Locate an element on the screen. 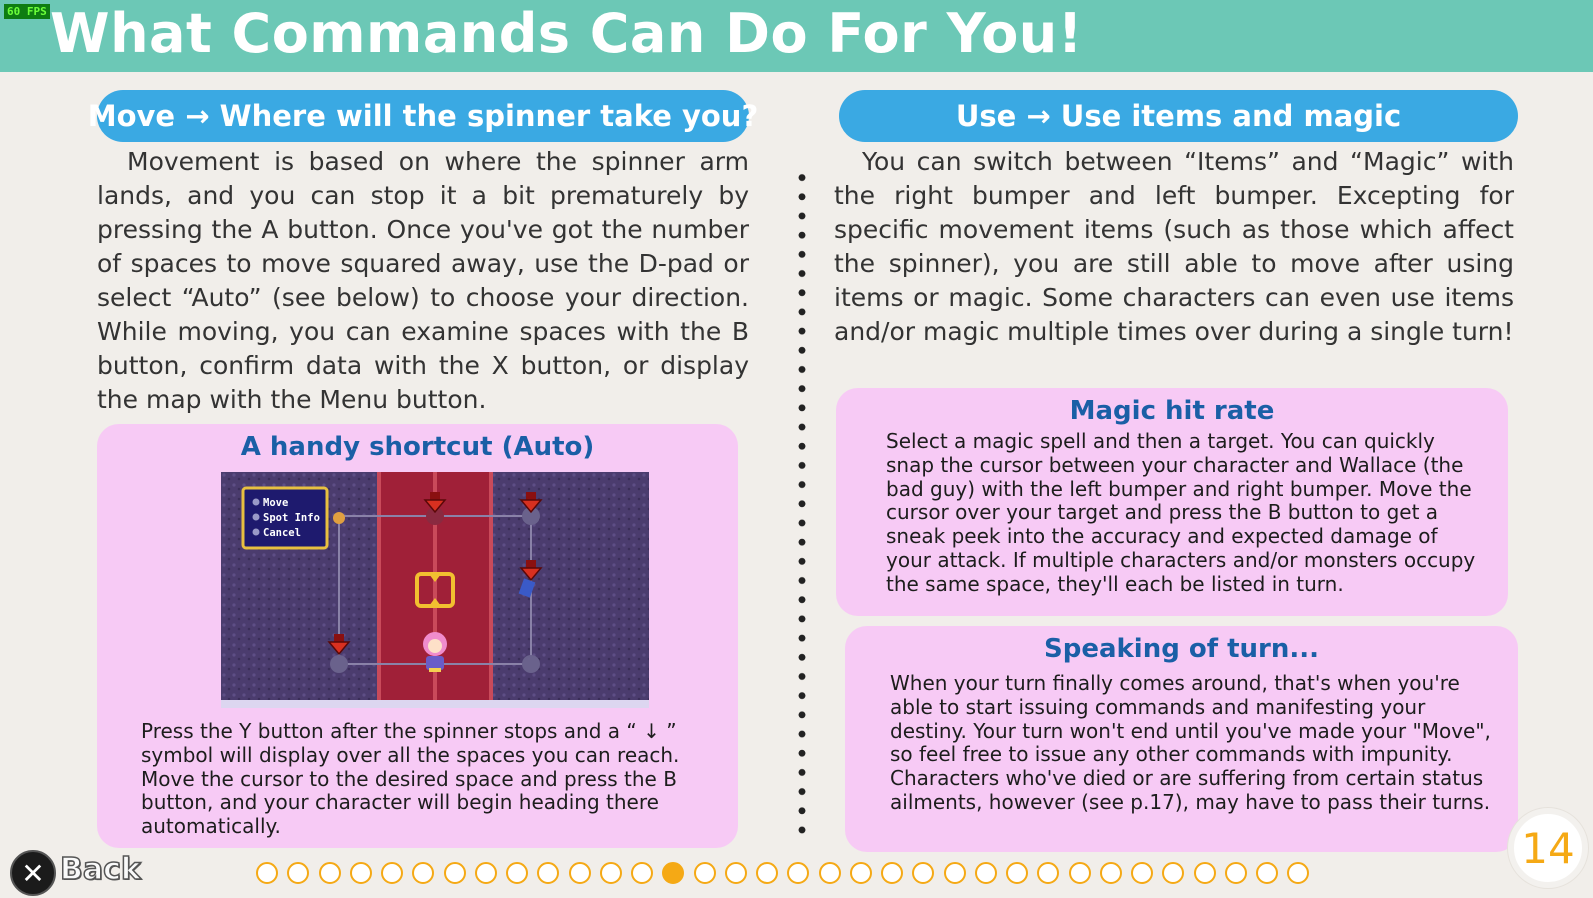 This screenshot has height=898, width=1593. column-divider is located at coordinates (802, 504).